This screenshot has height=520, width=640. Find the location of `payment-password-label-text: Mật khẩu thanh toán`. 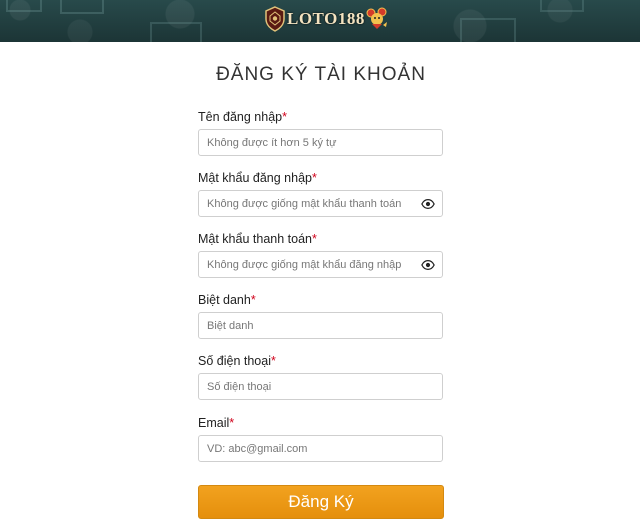

payment-password-label-text: Mật khẩu thanh toán is located at coordinates (255, 239).